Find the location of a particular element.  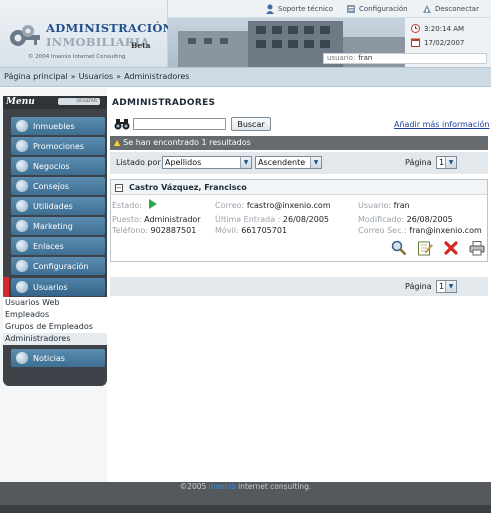

correo-label: Correo: is located at coordinates (230, 205).